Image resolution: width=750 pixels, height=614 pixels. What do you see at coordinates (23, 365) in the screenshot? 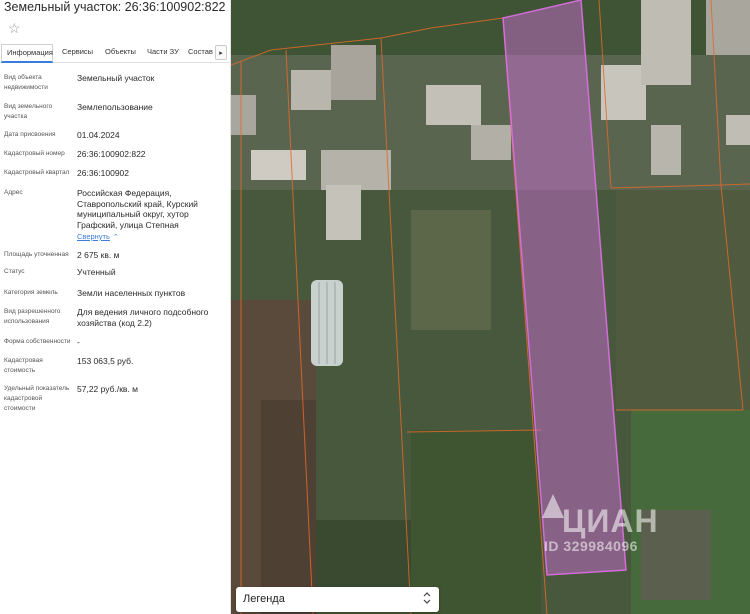
I see `field-label: Кадастровая стоимость` at bounding box center [23, 365].